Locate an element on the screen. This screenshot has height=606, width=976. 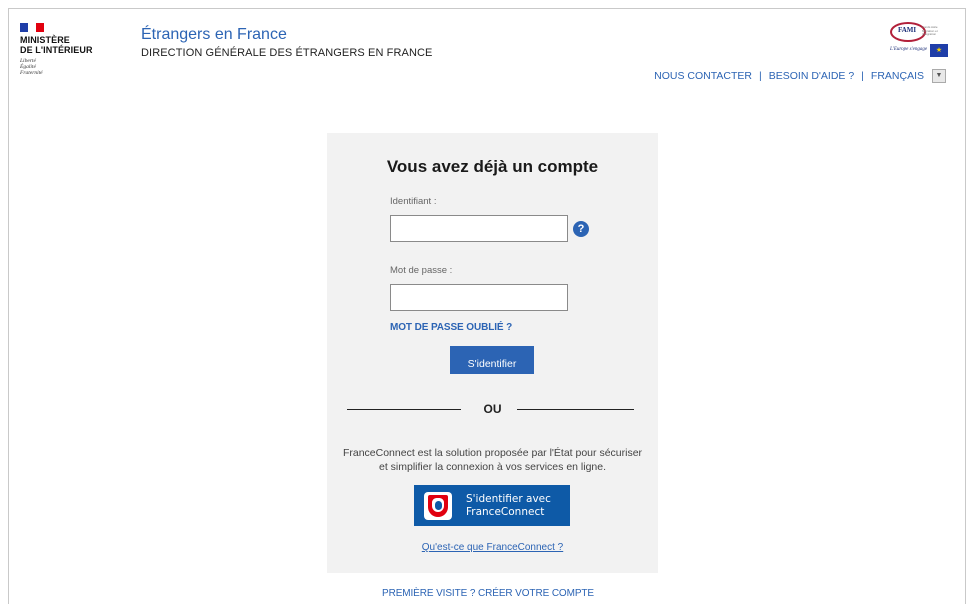
franceconnect-logo-icon is located at coordinates (438, 505).